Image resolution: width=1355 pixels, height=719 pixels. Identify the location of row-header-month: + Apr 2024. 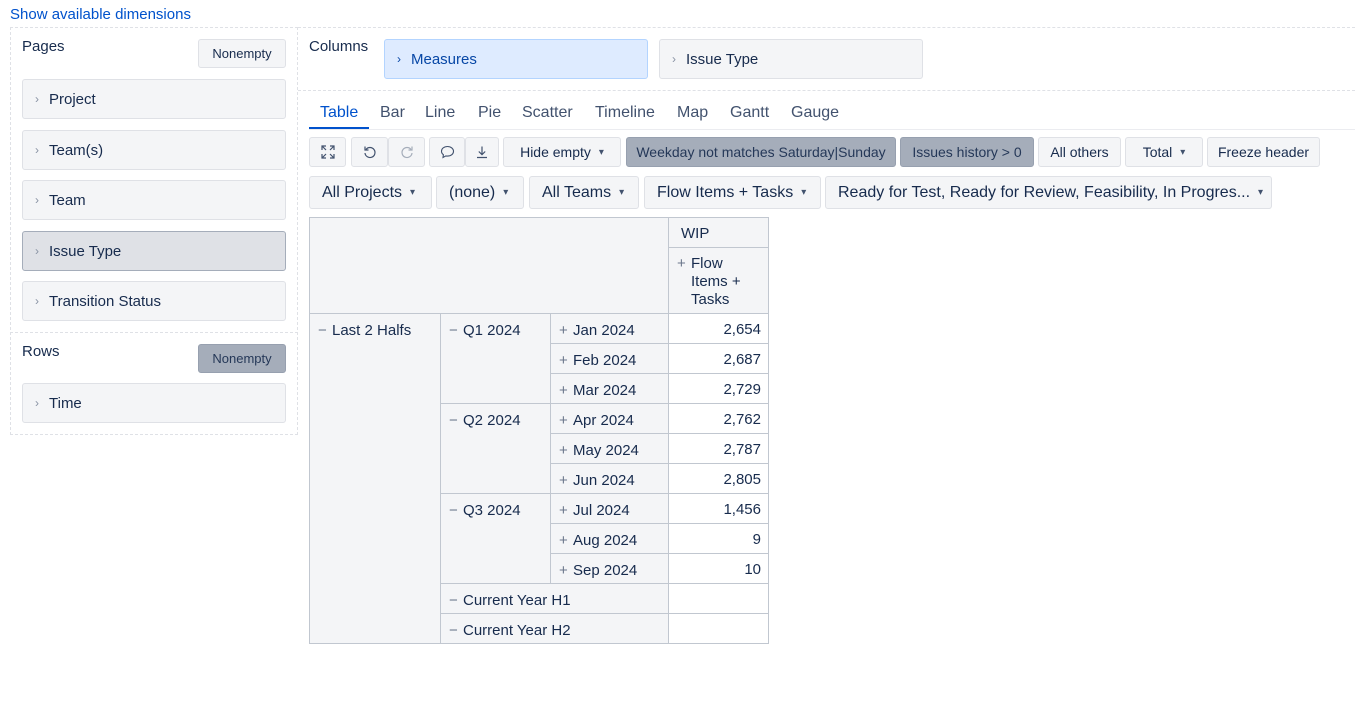
(610, 419).